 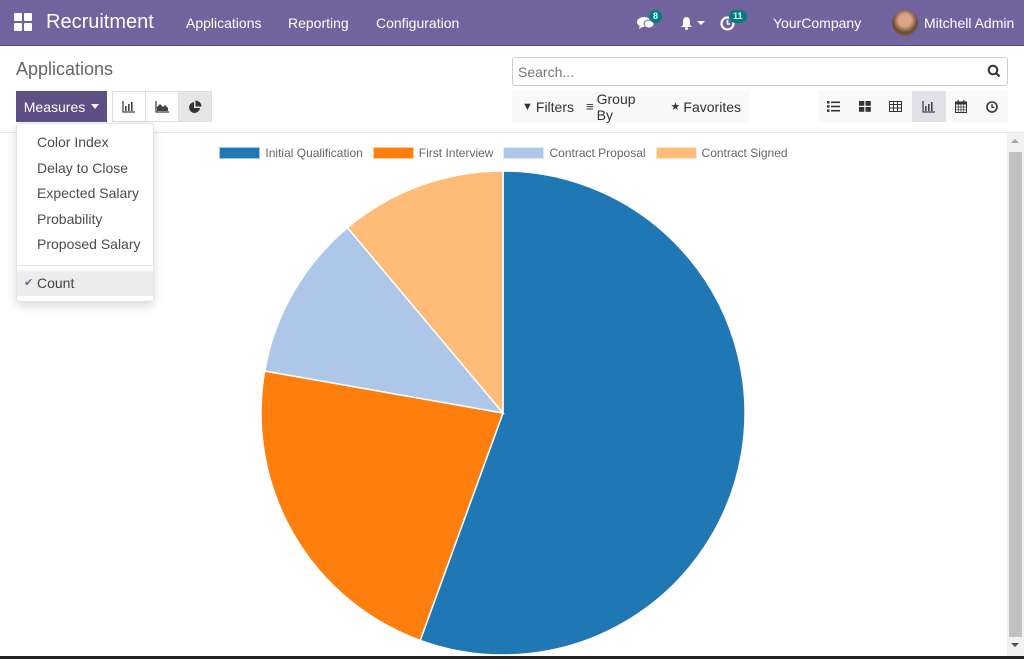 What do you see at coordinates (23, 22) in the screenshot?
I see `apps-grid-icon` at bounding box center [23, 22].